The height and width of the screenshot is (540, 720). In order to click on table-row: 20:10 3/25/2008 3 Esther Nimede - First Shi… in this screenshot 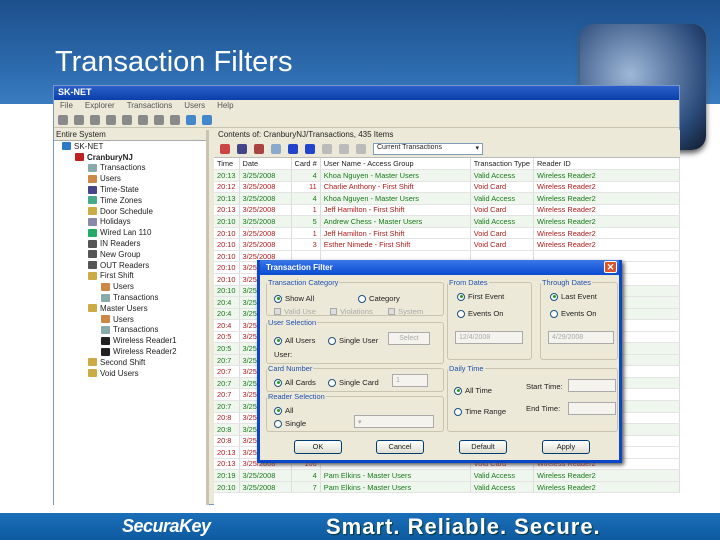, I will do `click(447, 244)`.